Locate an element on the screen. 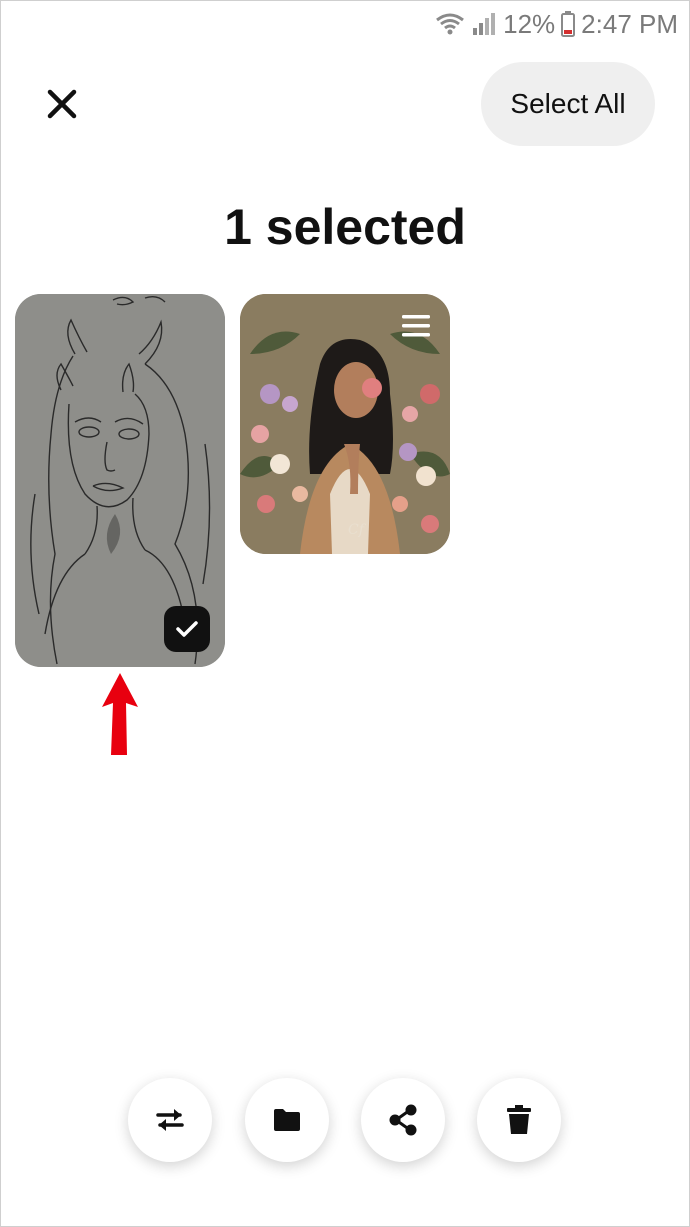 This screenshot has height=1227, width=690. share-button is located at coordinates (403, 1120).